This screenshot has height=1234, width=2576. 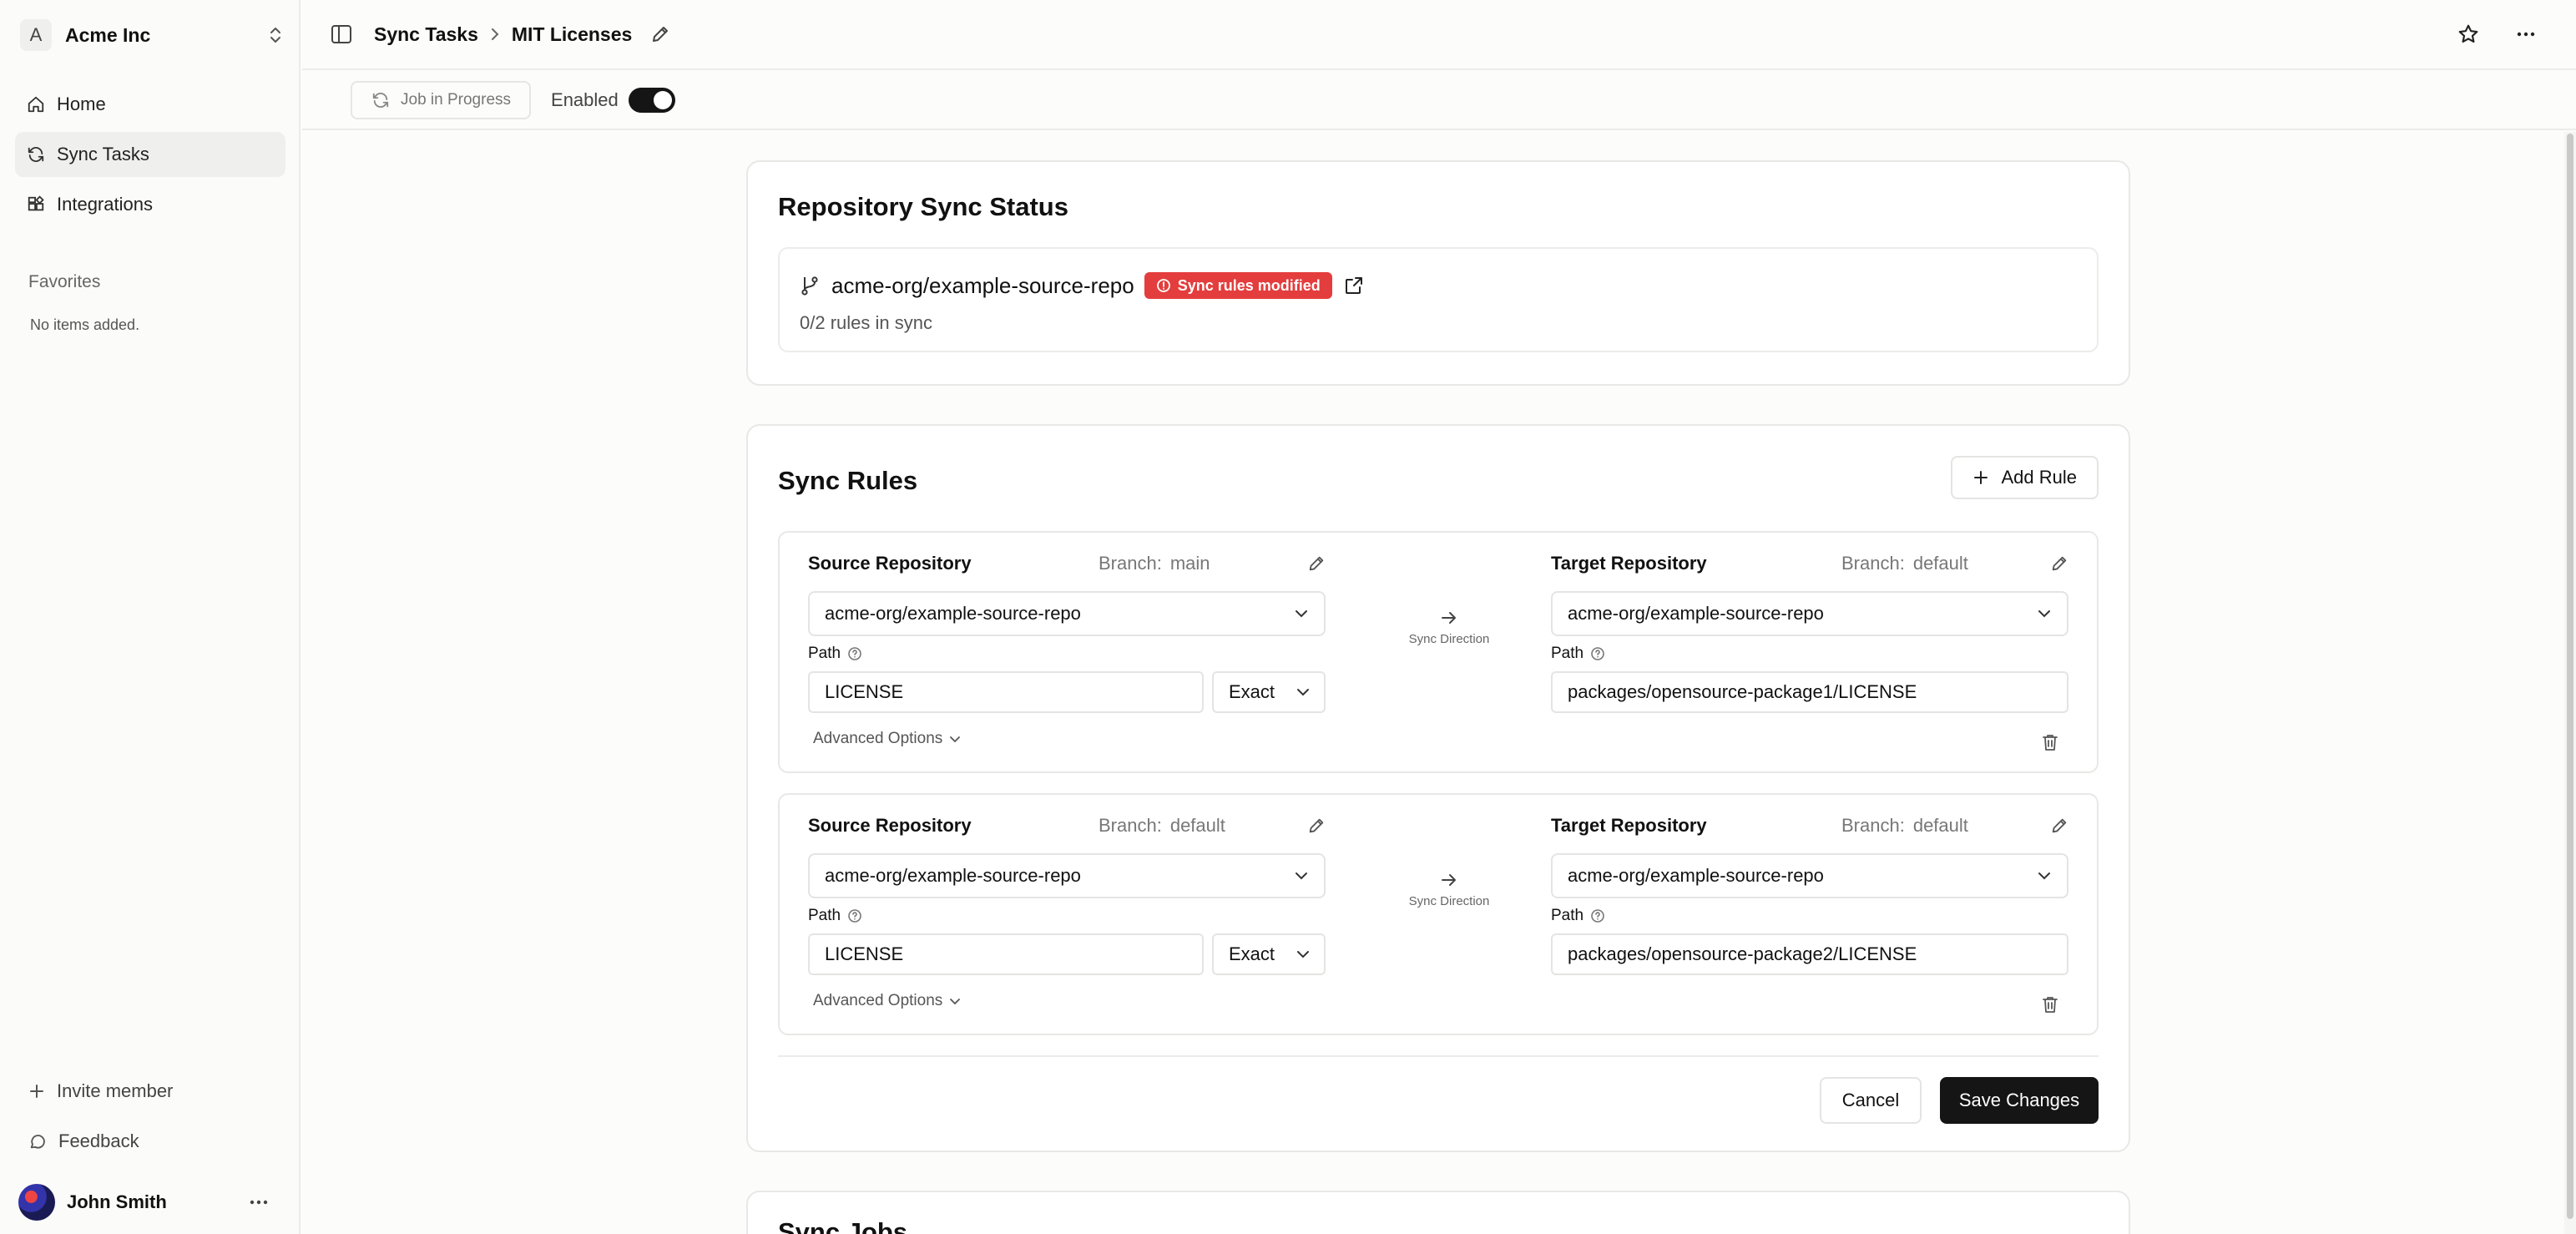 I want to click on status-badge: Sync rules modified, so click(x=1238, y=285).